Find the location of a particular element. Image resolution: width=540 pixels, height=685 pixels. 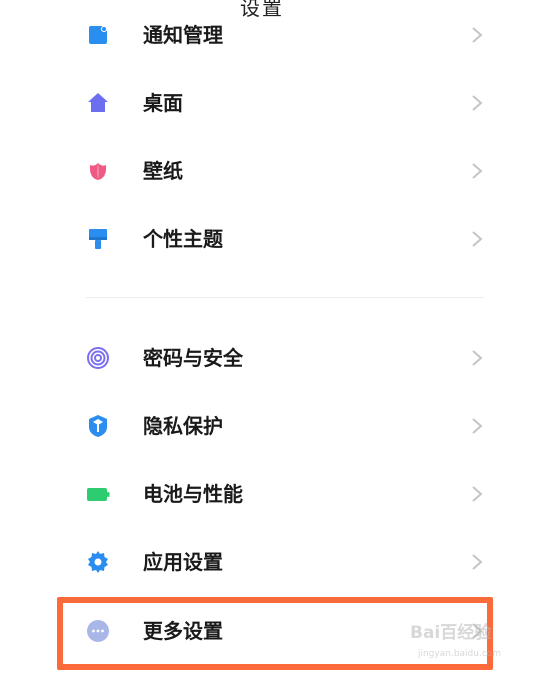

tulip-icon is located at coordinates (98, 171).